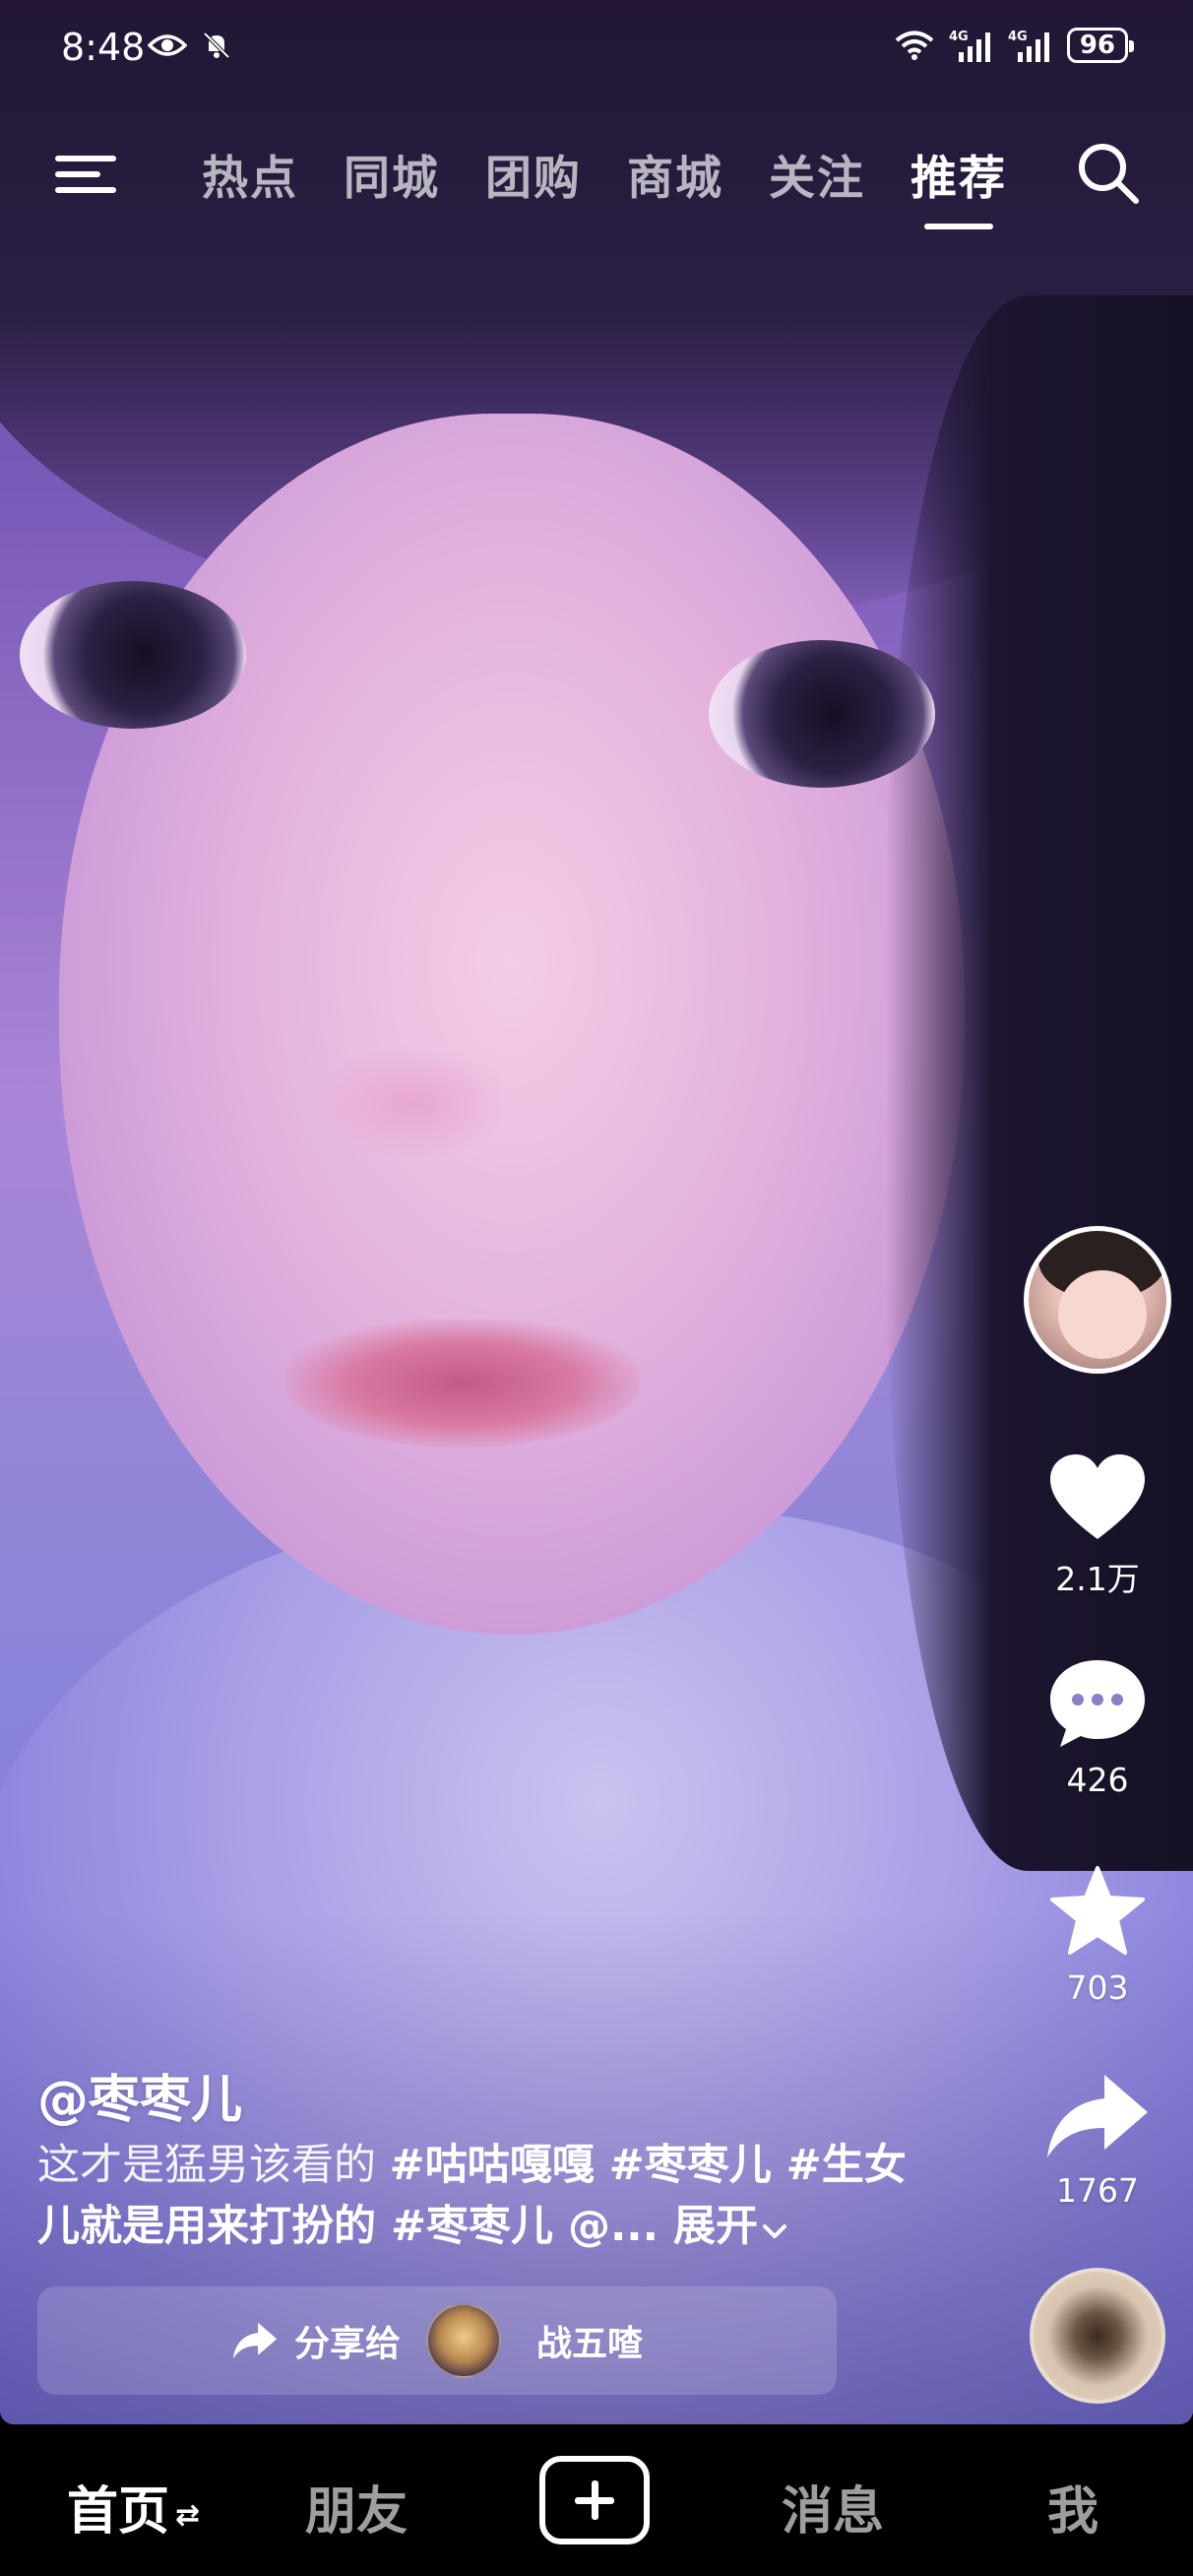 The image size is (1193, 2576). I want to click on share-to-friend-bar: 分享给 战五喳, so click(437, 2340).